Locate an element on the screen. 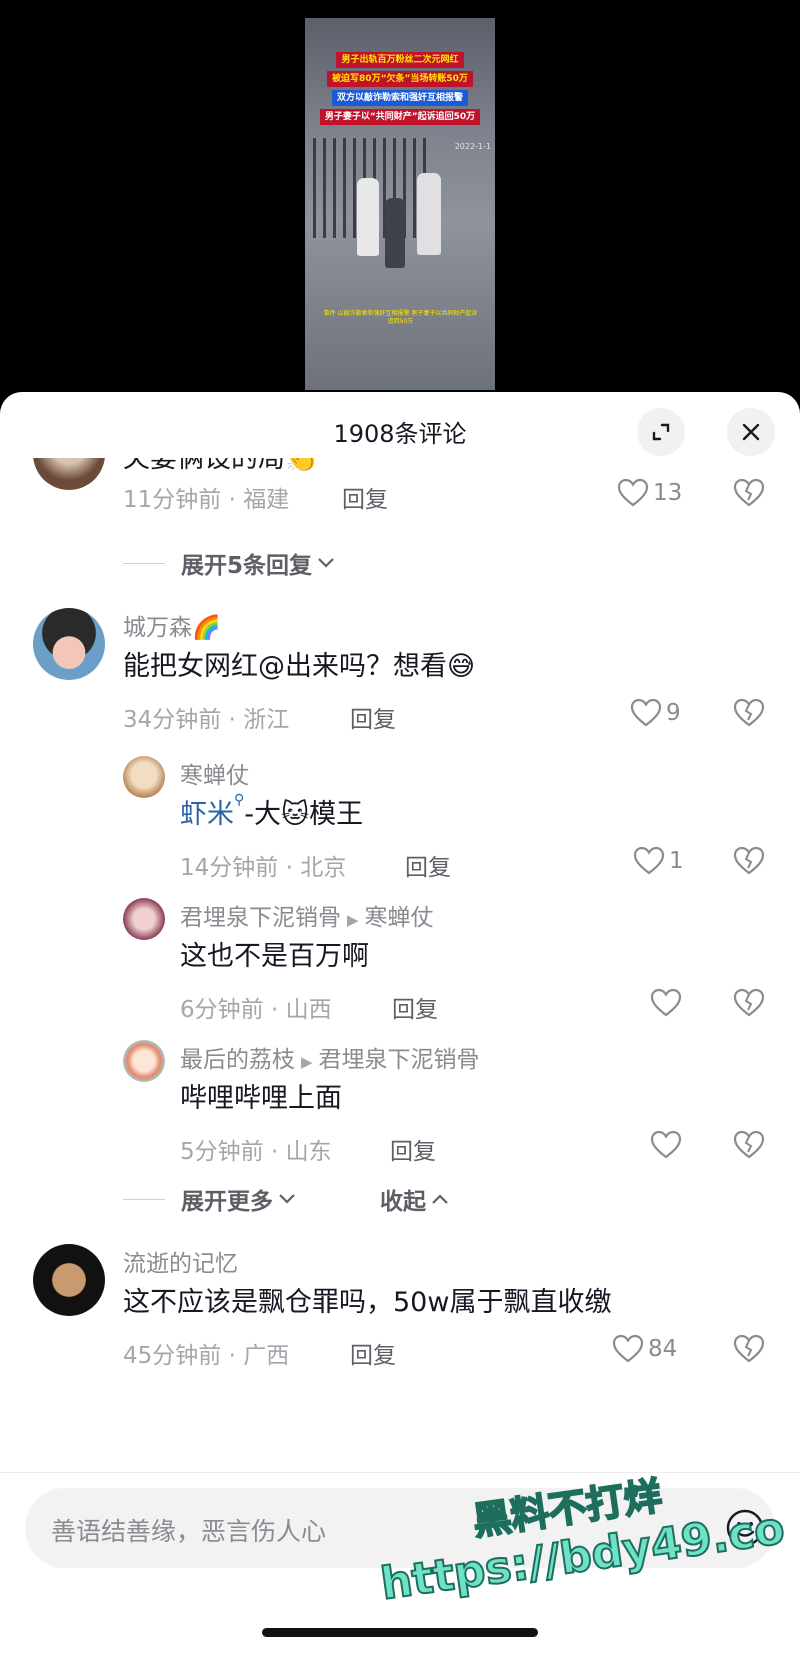  close-button is located at coordinates (751, 432).